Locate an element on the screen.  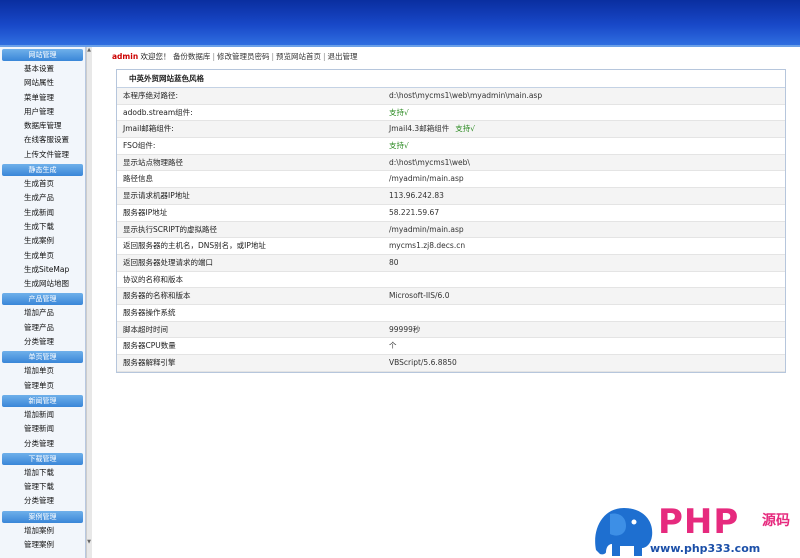
row-value-text: d:\host\mycms1\web\myadmin\main.asp is located at coordinates (466, 95).